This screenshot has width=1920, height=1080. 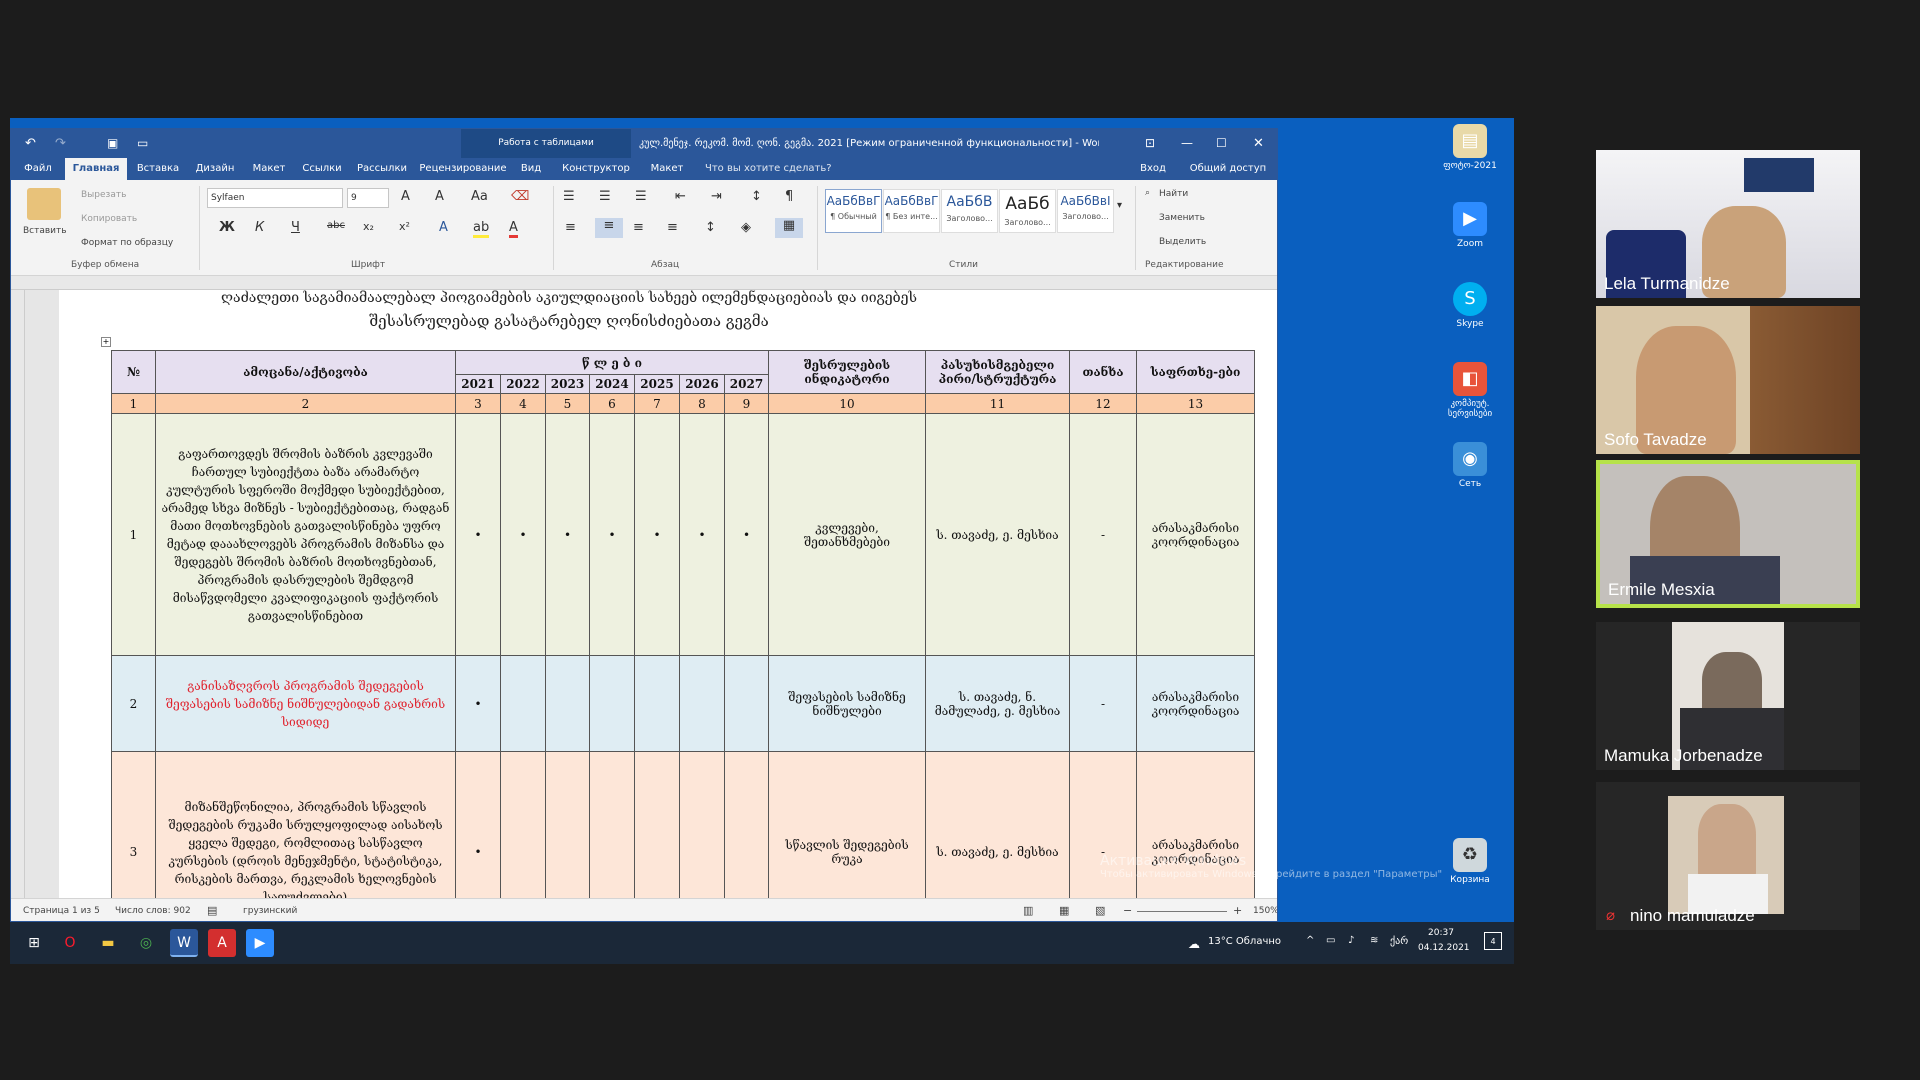 I want to click on participant-tile: Sofo Tavadze, so click(x=1728, y=380).